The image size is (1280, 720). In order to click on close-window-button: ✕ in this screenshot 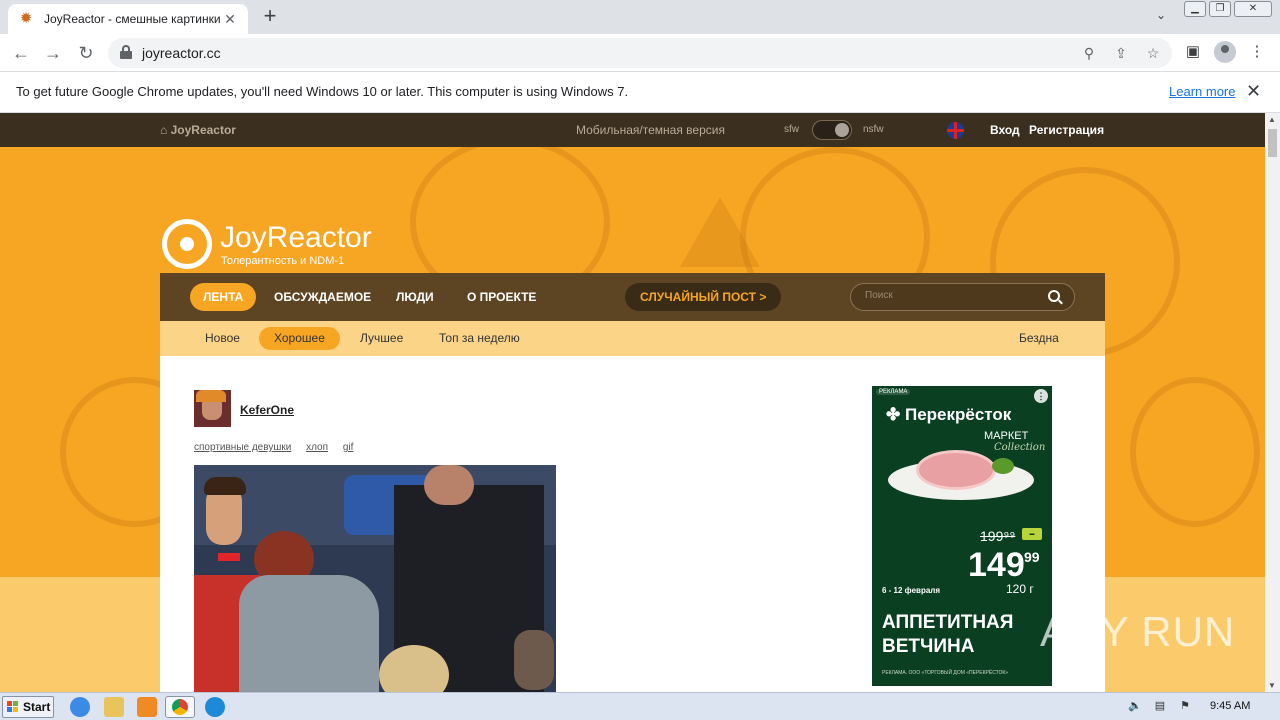, I will do `click(1253, 9)`.